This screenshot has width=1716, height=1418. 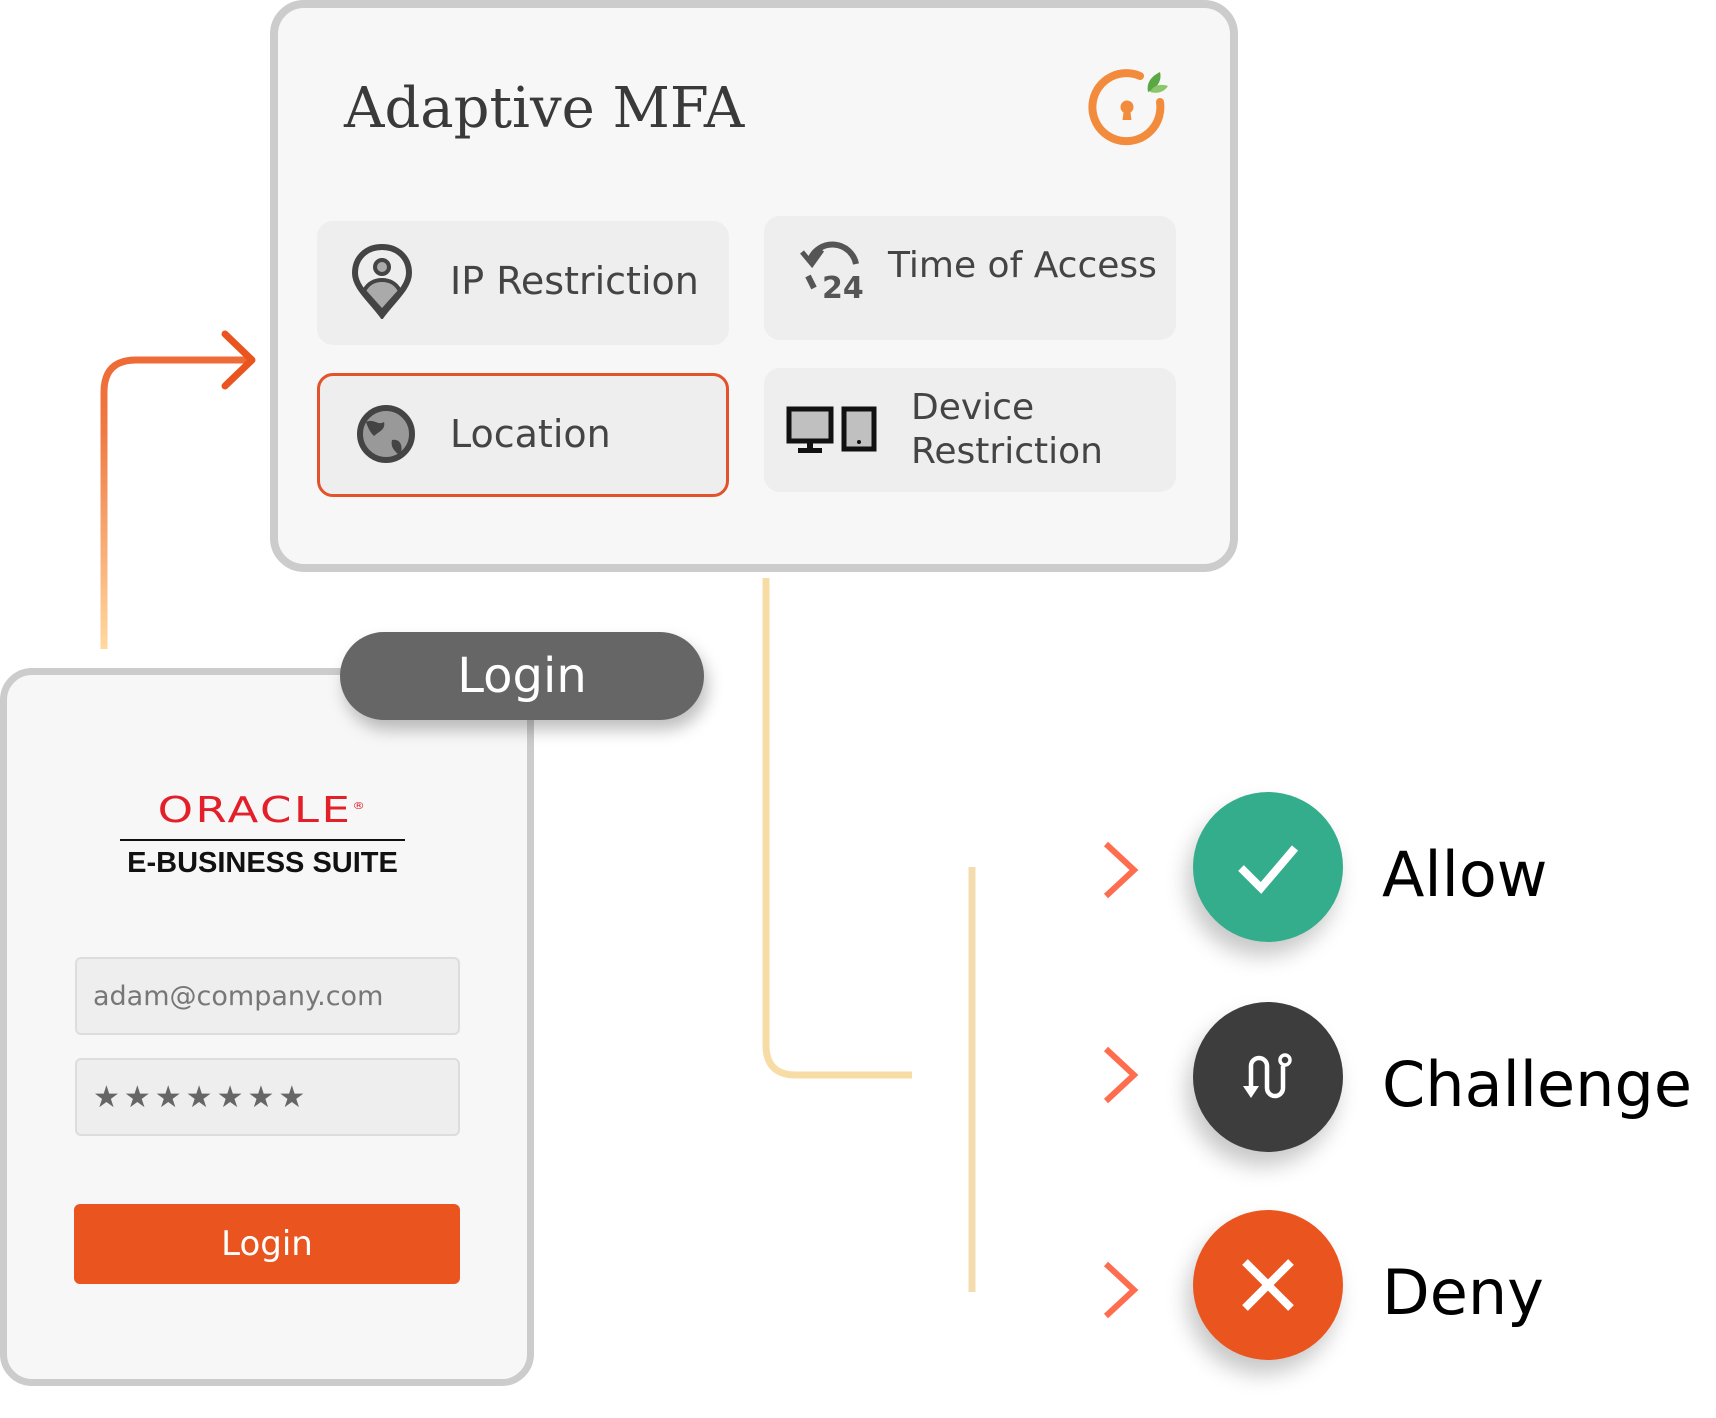 What do you see at coordinates (1022, 265) in the screenshot?
I see `factor-label: Time of Access` at bounding box center [1022, 265].